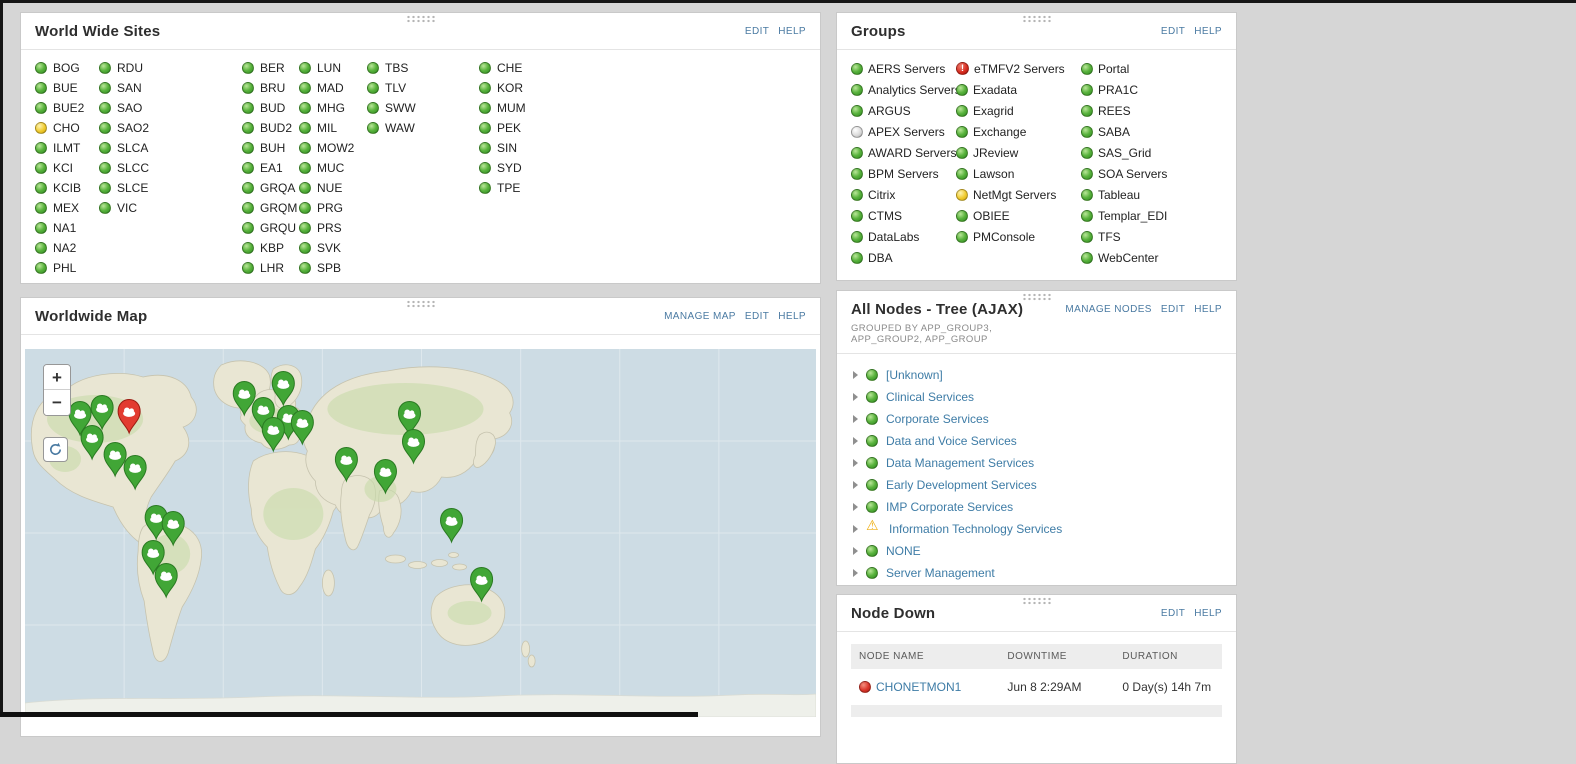 Image resolution: width=1576 pixels, height=764 pixels. What do you see at coordinates (1039, 573) in the screenshot?
I see `tree-item: Server Management` at bounding box center [1039, 573].